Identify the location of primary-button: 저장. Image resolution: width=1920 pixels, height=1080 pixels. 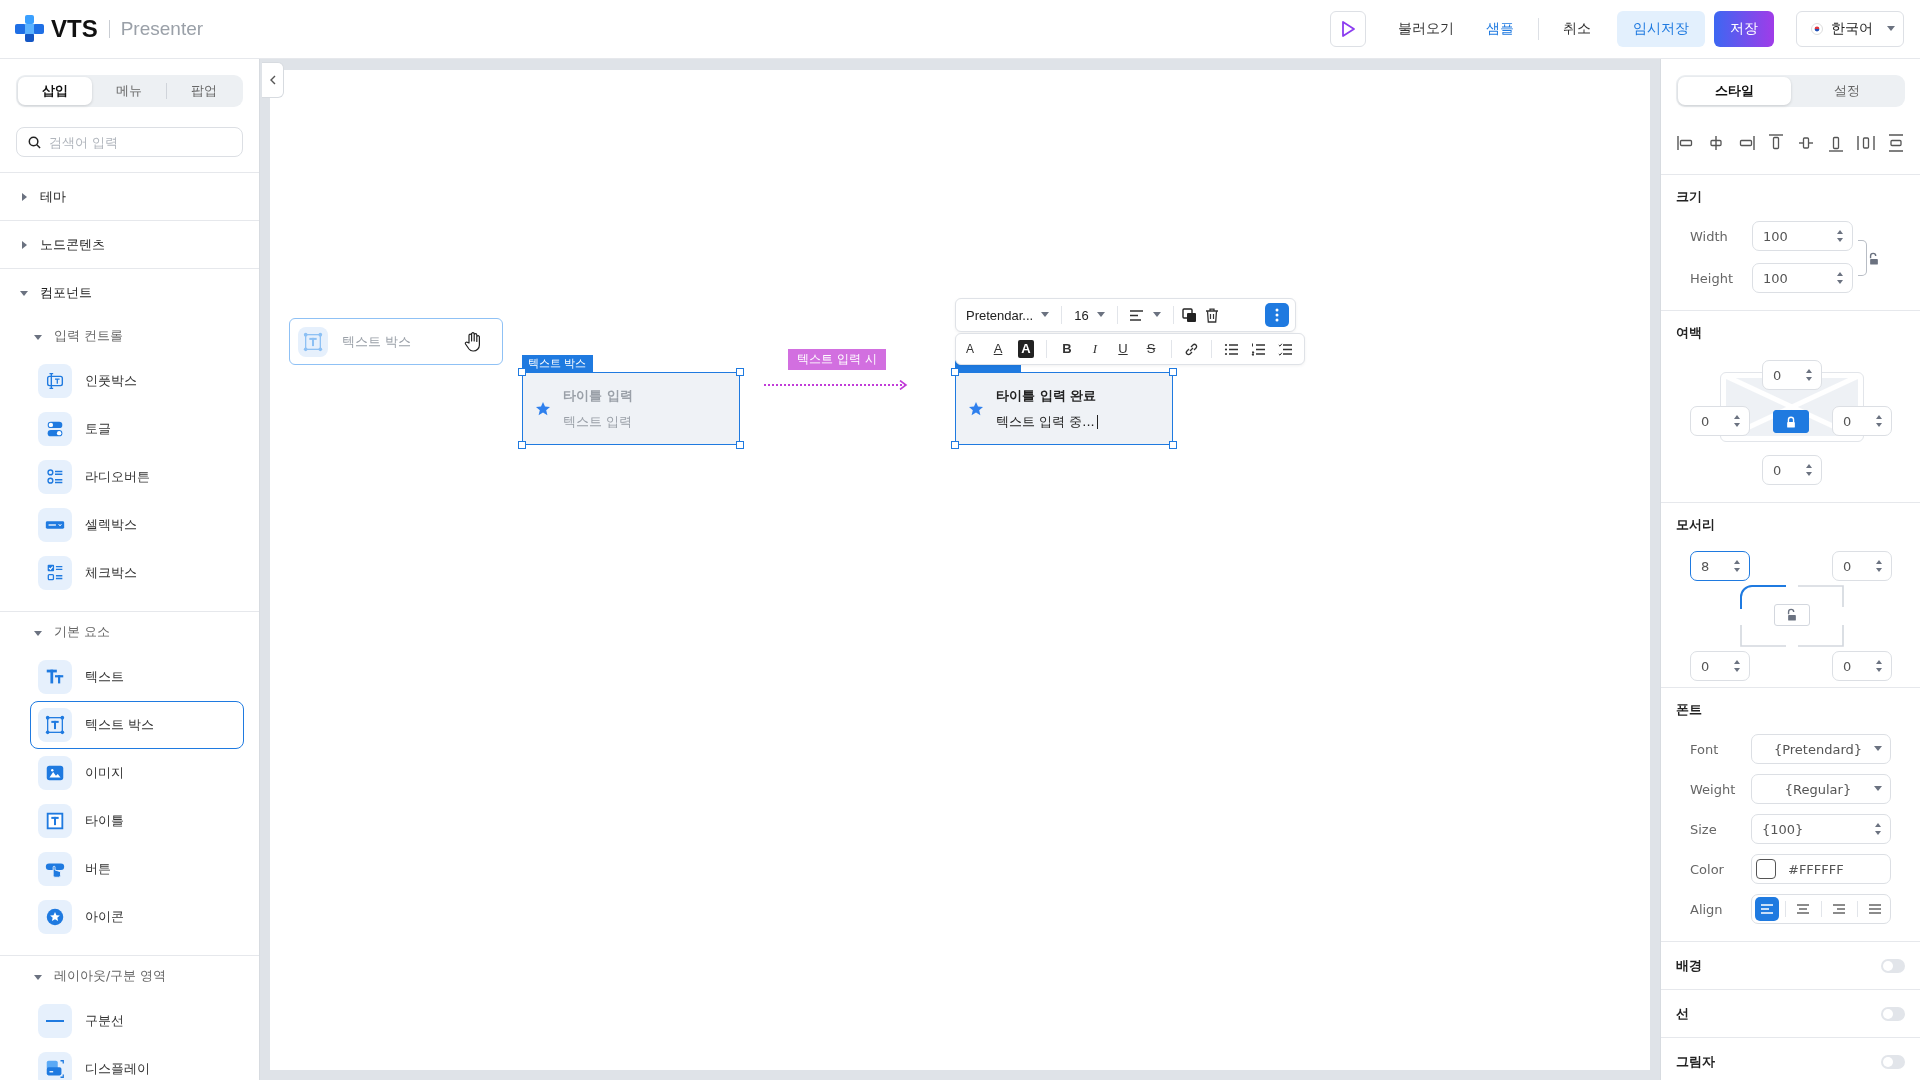
(1744, 29).